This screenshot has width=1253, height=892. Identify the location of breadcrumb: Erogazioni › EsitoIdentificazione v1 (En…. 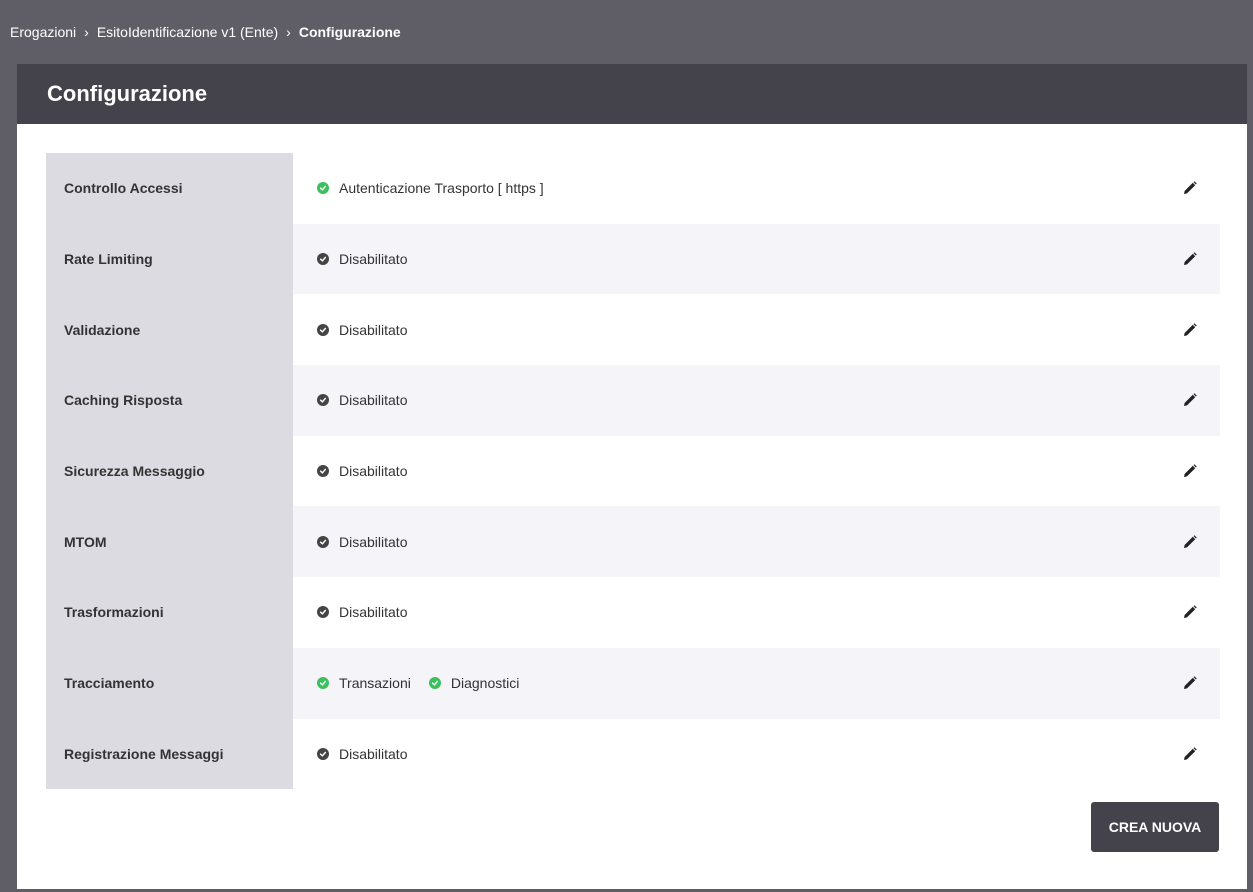
(626, 32).